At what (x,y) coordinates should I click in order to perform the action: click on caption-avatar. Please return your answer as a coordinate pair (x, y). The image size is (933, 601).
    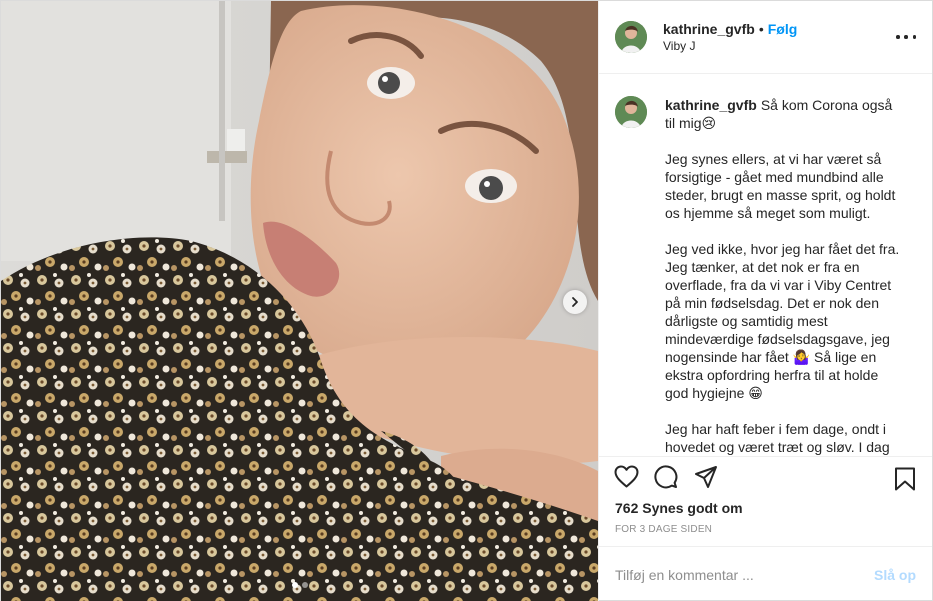
    Looking at the image, I should click on (631, 112).